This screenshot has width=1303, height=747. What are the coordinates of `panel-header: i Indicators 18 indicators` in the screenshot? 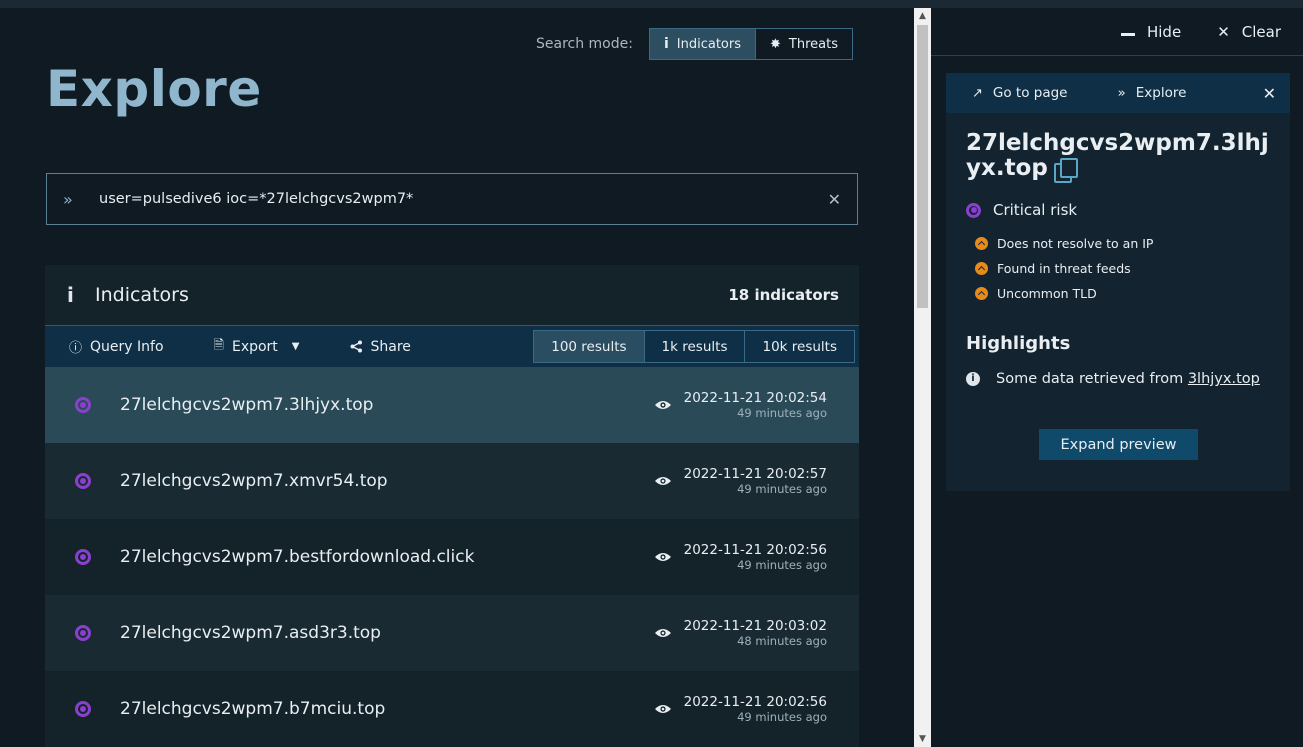 It's located at (452, 295).